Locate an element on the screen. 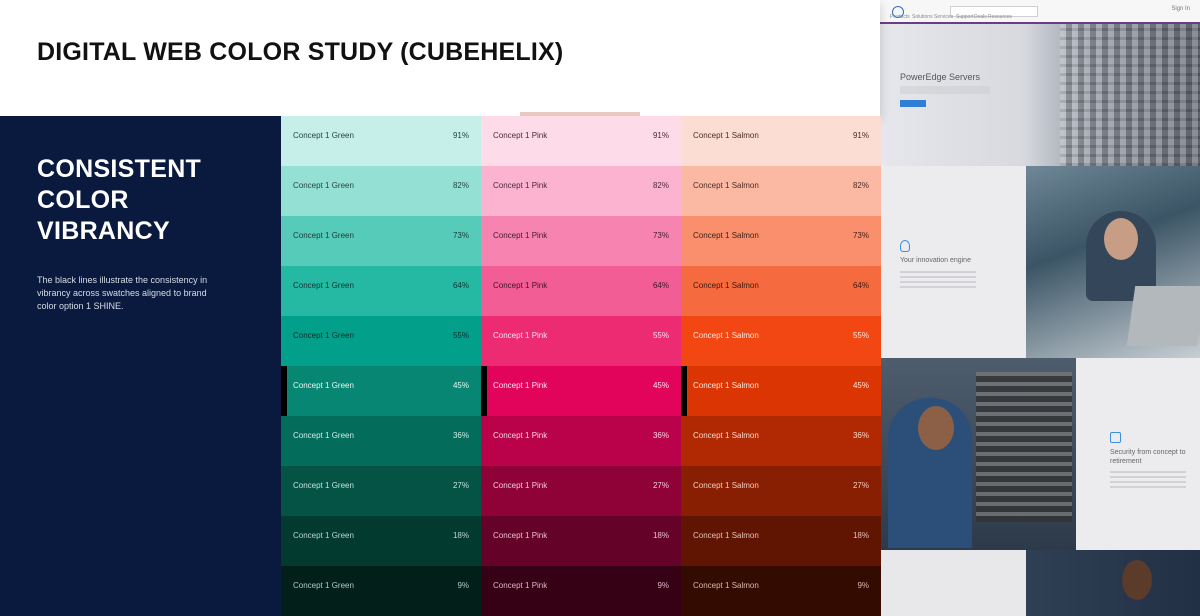  color-swatch: Concept 1 Salmon 36% is located at coordinates (781, 441).